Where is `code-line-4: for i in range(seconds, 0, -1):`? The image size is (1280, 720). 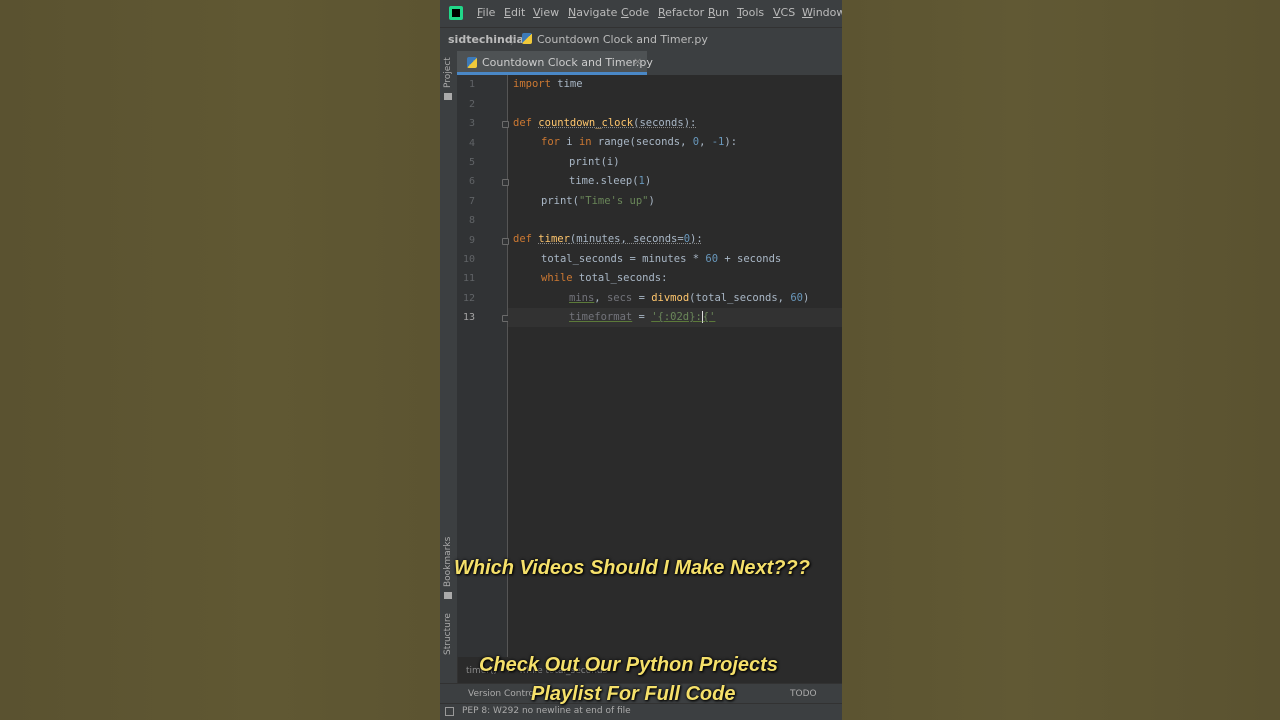 code-line-4: for i in range(seconds, 0, -1): is located at coordinates (639, 142).